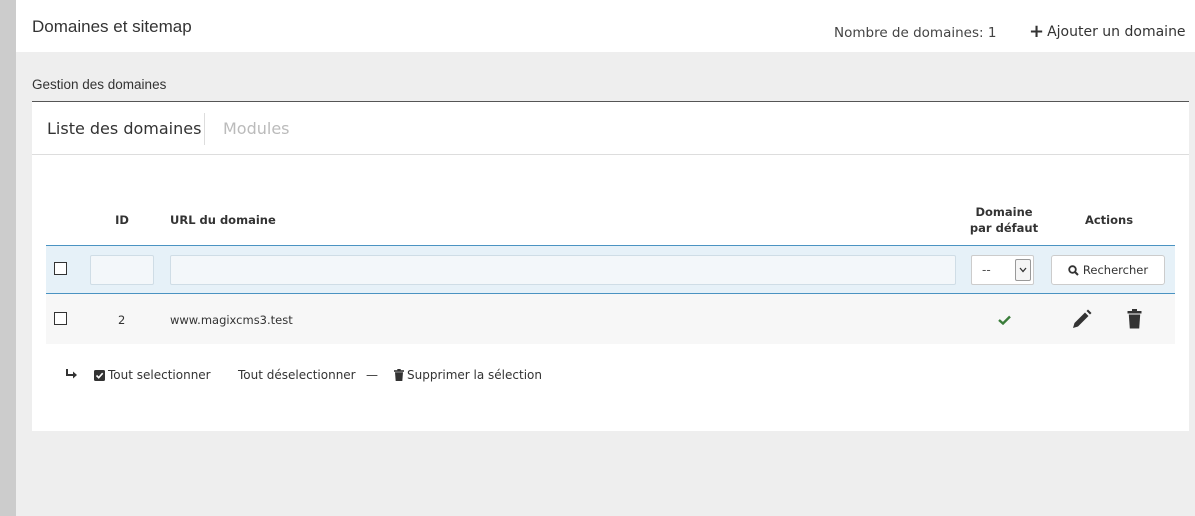 The width and height of the screenshot is (1195, 516). Describe the element at coordinates (915, 33) in the screenshot. I see `domain-count: Nombre de domaines: 1` at that location.